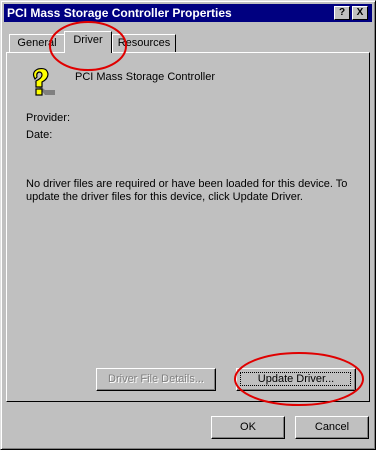  I want to click on ok-button: OK, so click(248, 427).